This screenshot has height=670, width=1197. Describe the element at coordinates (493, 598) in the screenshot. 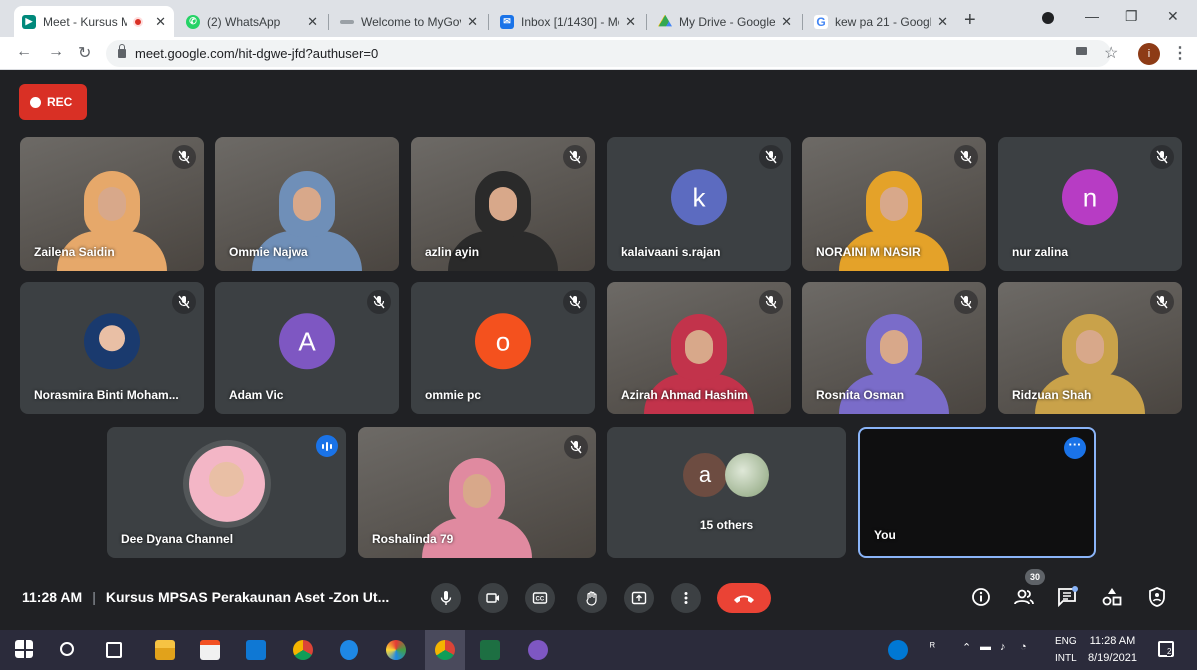

I see `camera-button` at that location.